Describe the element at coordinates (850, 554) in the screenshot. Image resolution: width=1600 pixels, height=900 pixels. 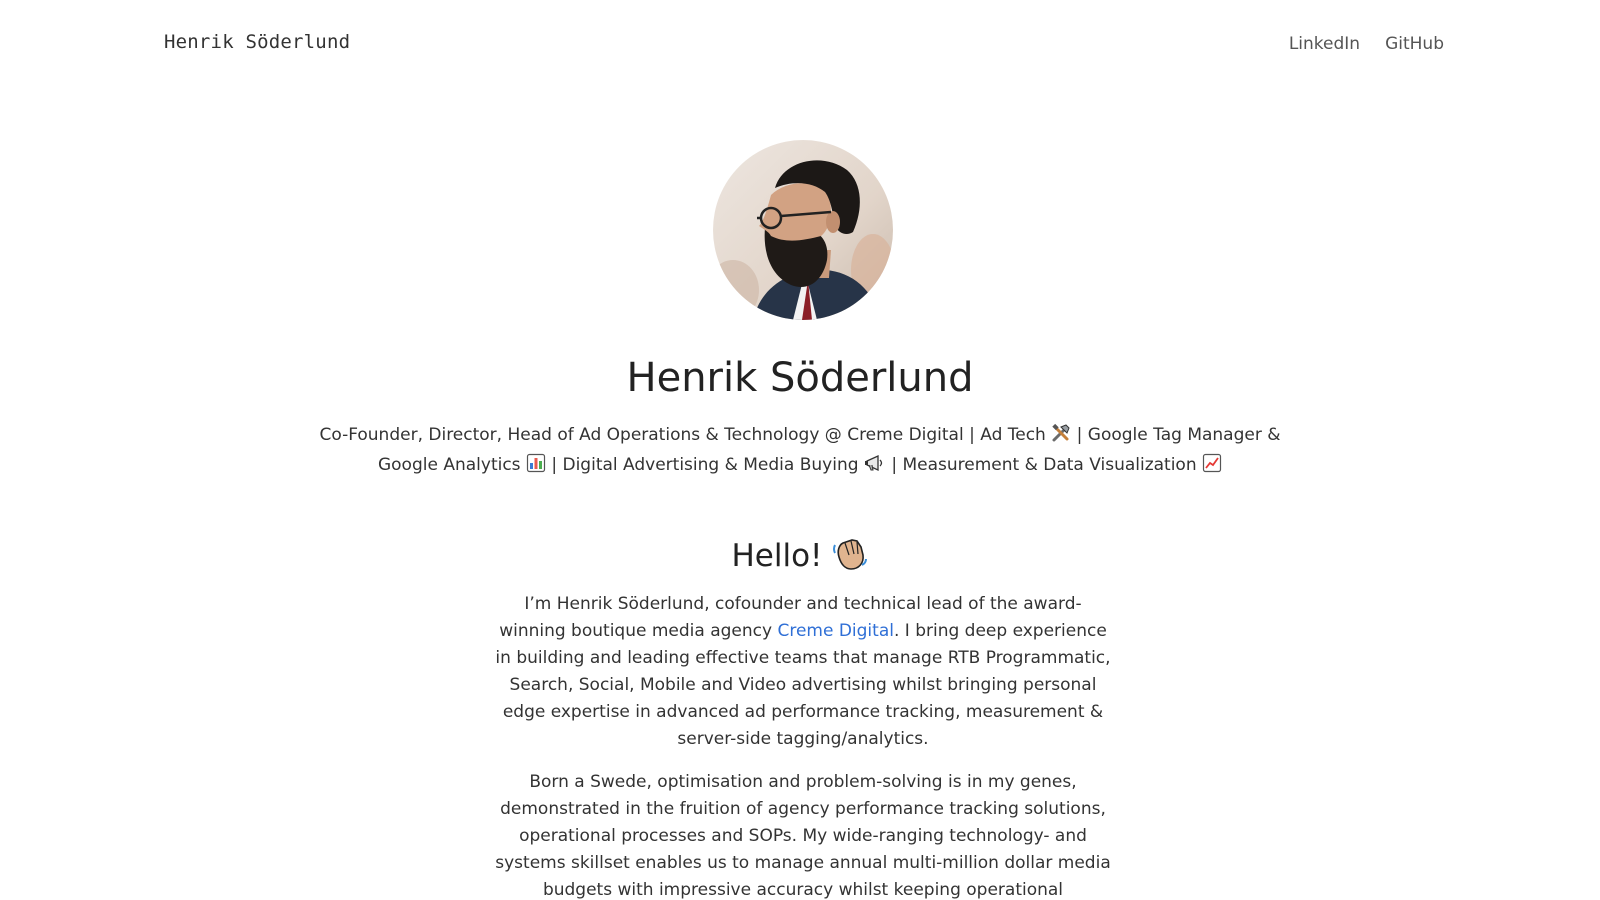
I see `waving-hand-icon` at that location.